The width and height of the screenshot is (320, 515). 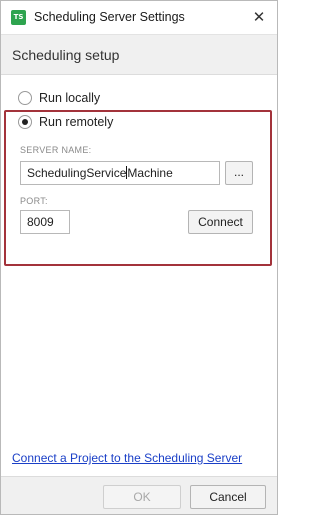 What do you see at coordinates (66, 55) in the screenshot?
I see `section-title: Scheduling setup` at bounding box center [66, 55].